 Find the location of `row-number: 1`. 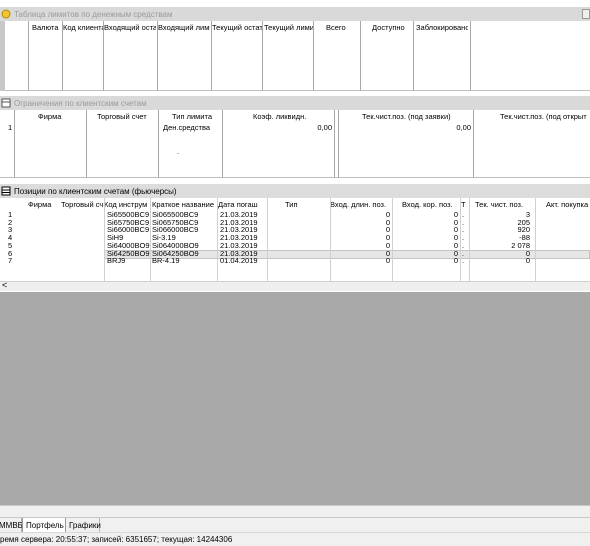

row-number: 1 is located at coordinates (10, 127).